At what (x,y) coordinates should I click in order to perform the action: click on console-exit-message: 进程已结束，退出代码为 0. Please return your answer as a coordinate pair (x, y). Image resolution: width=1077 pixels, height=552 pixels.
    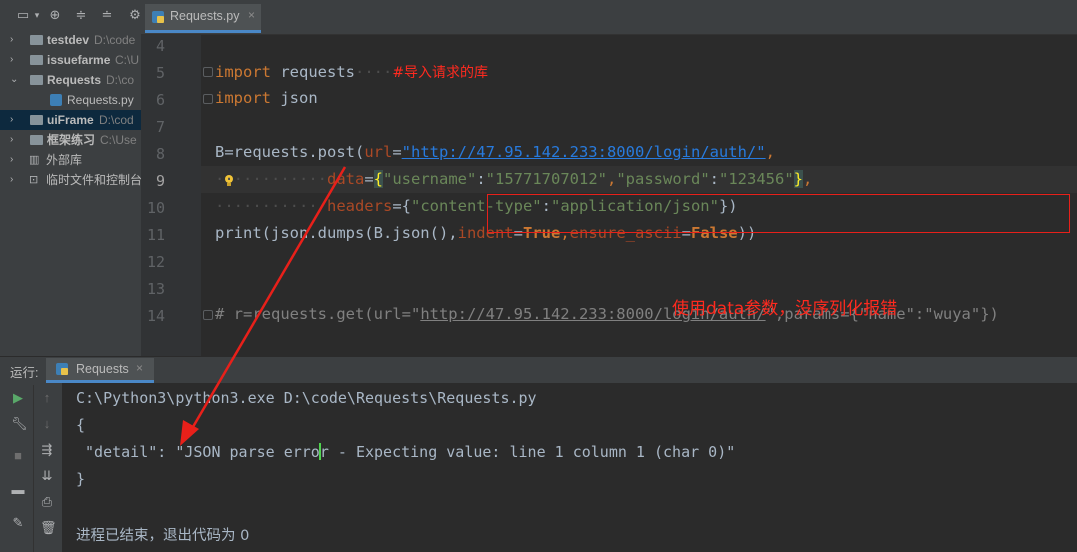
    Looking at the image, I should click on (163, 536).